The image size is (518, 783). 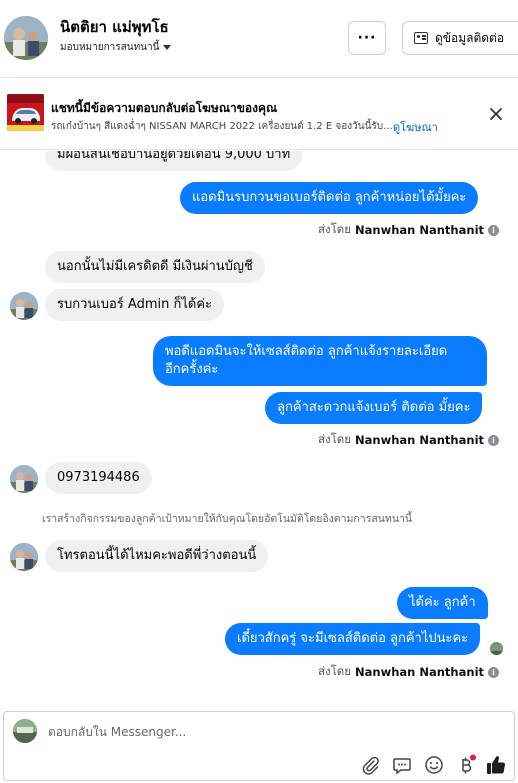 I want to click on contact-name: นิตติยา แม่พุทโธ, so click(x=114, y=27).